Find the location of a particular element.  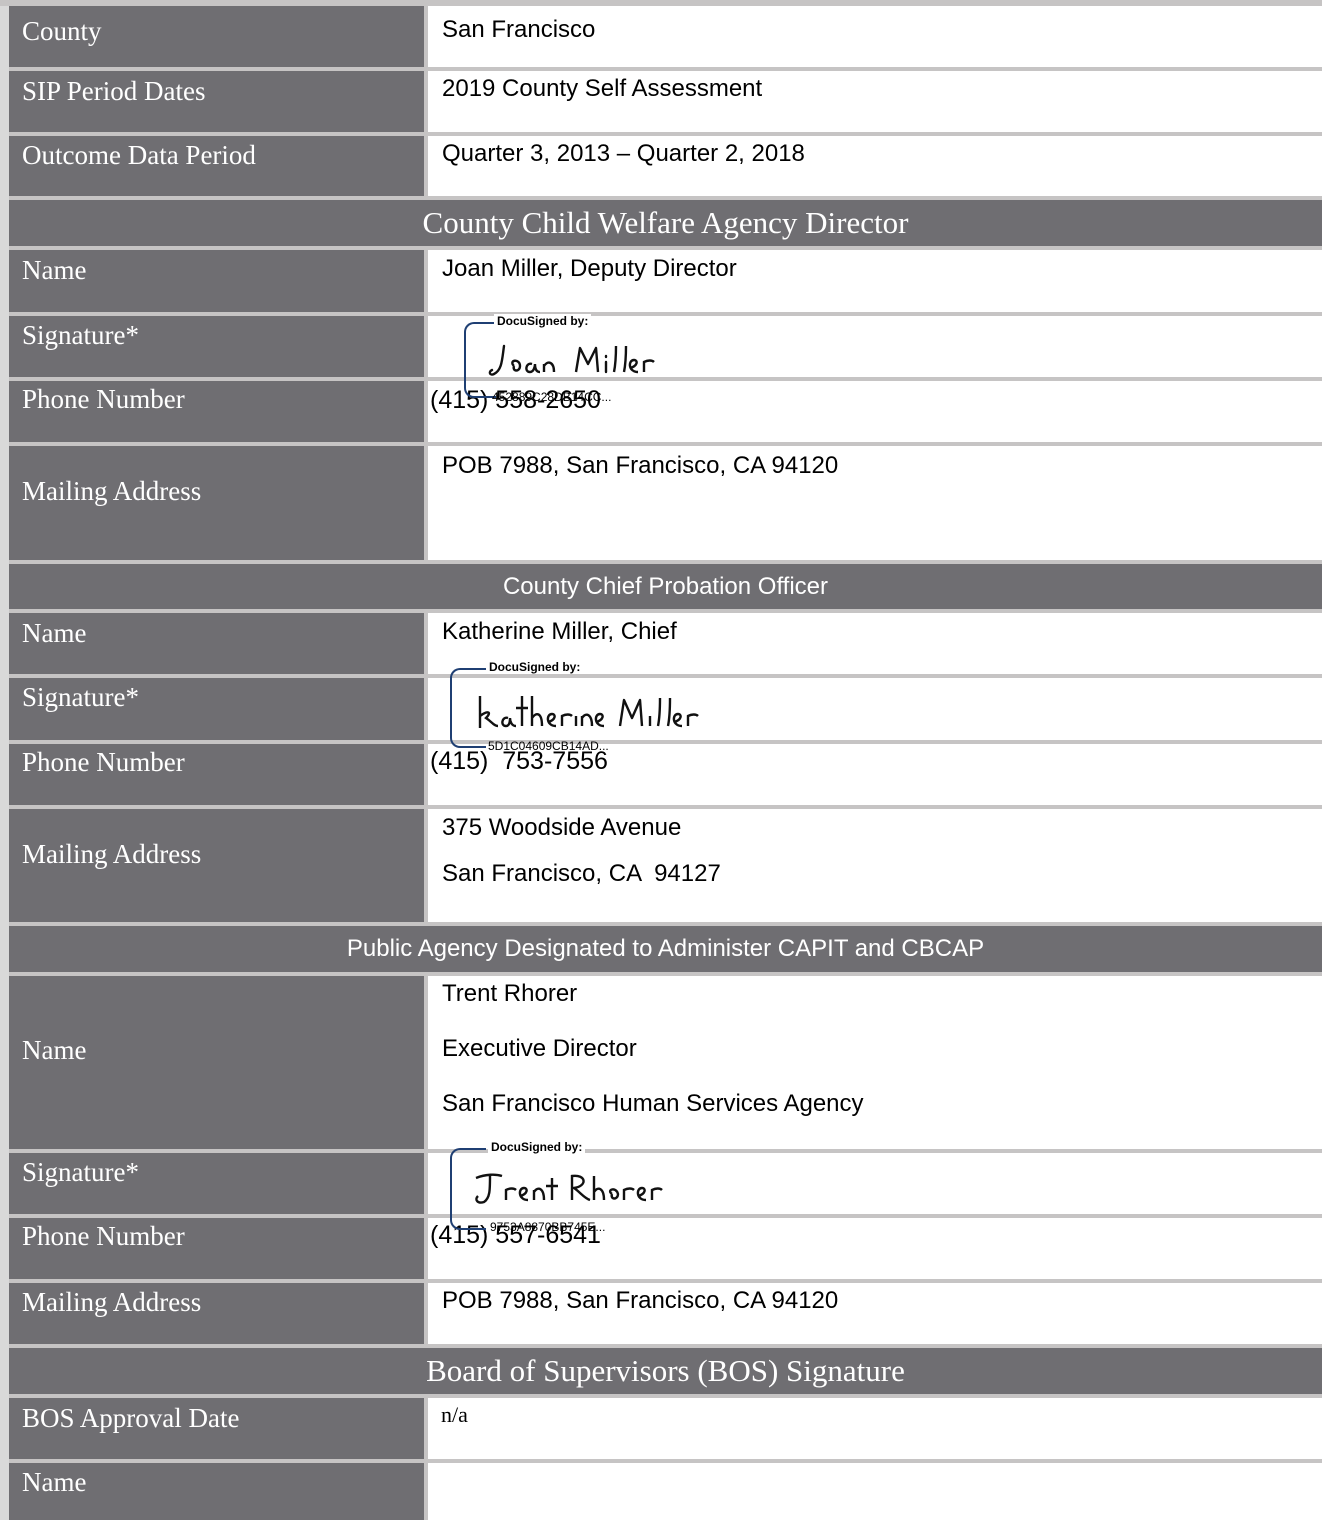

probation-phone-row: Phone Number (415) 753-7556 is located at coordinates (661, 774).